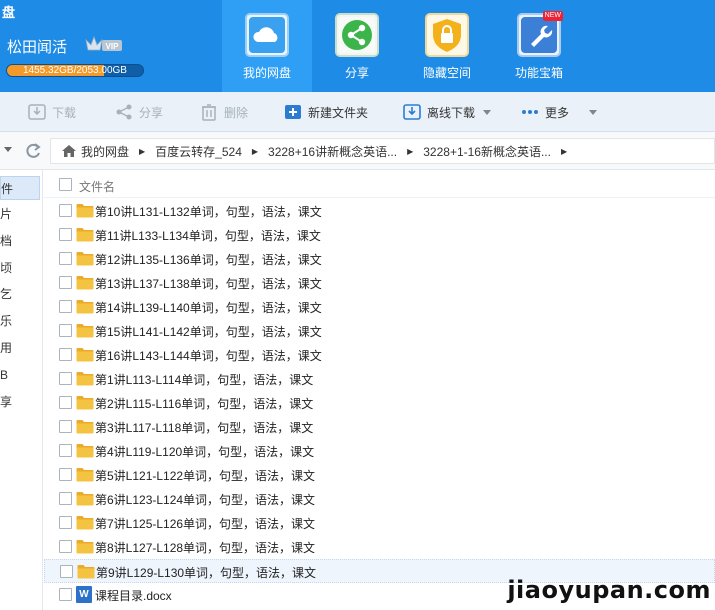 The image size is (715, 610). I want to click on file-row: 第6讲L123-L124单词，句型，语法，课文, so click(379, 499).